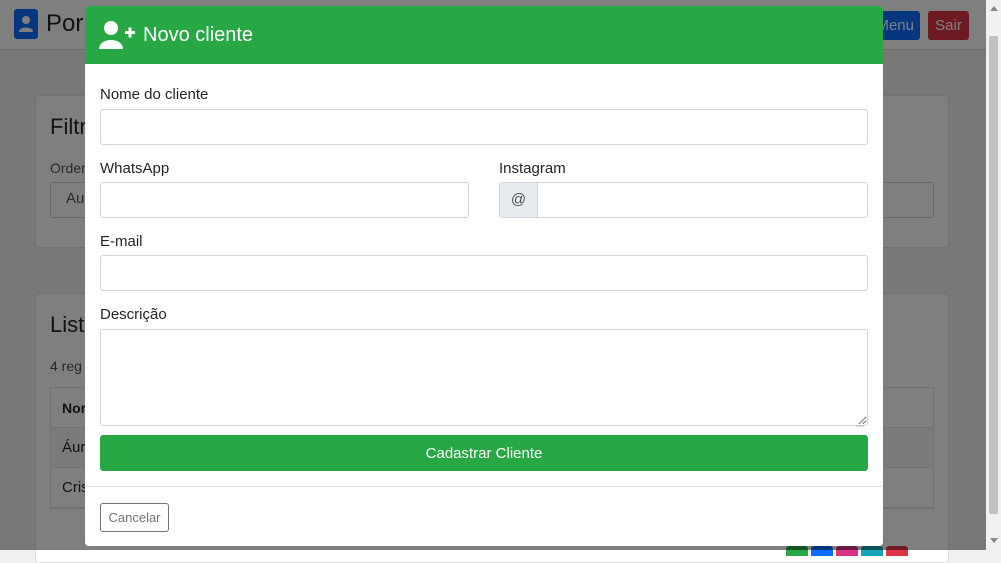 The image size is (1001, 563). Describe the element at coordinates (133, 314) in the screenshot. I see `description-label: Descrição` at that location.